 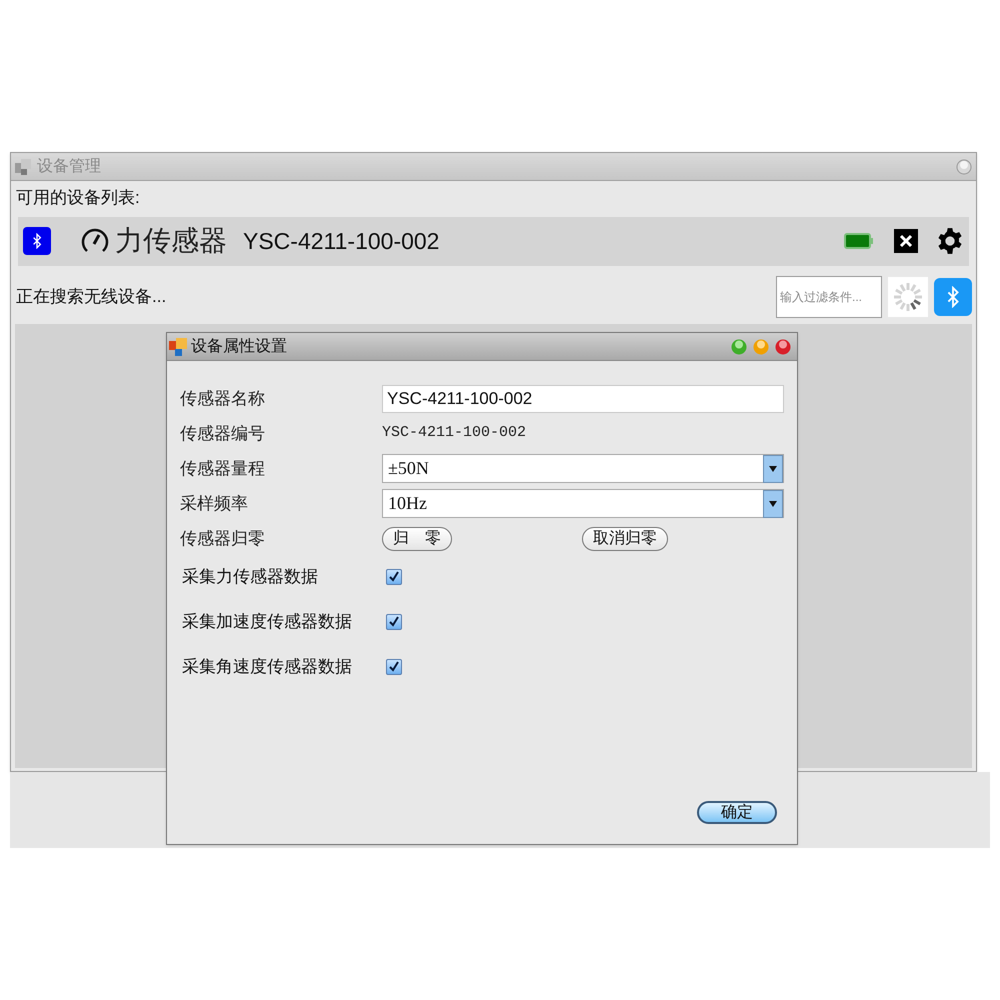 I want to click on checkbox-label: 采集力传感器数据, so click(x=250, y=577).